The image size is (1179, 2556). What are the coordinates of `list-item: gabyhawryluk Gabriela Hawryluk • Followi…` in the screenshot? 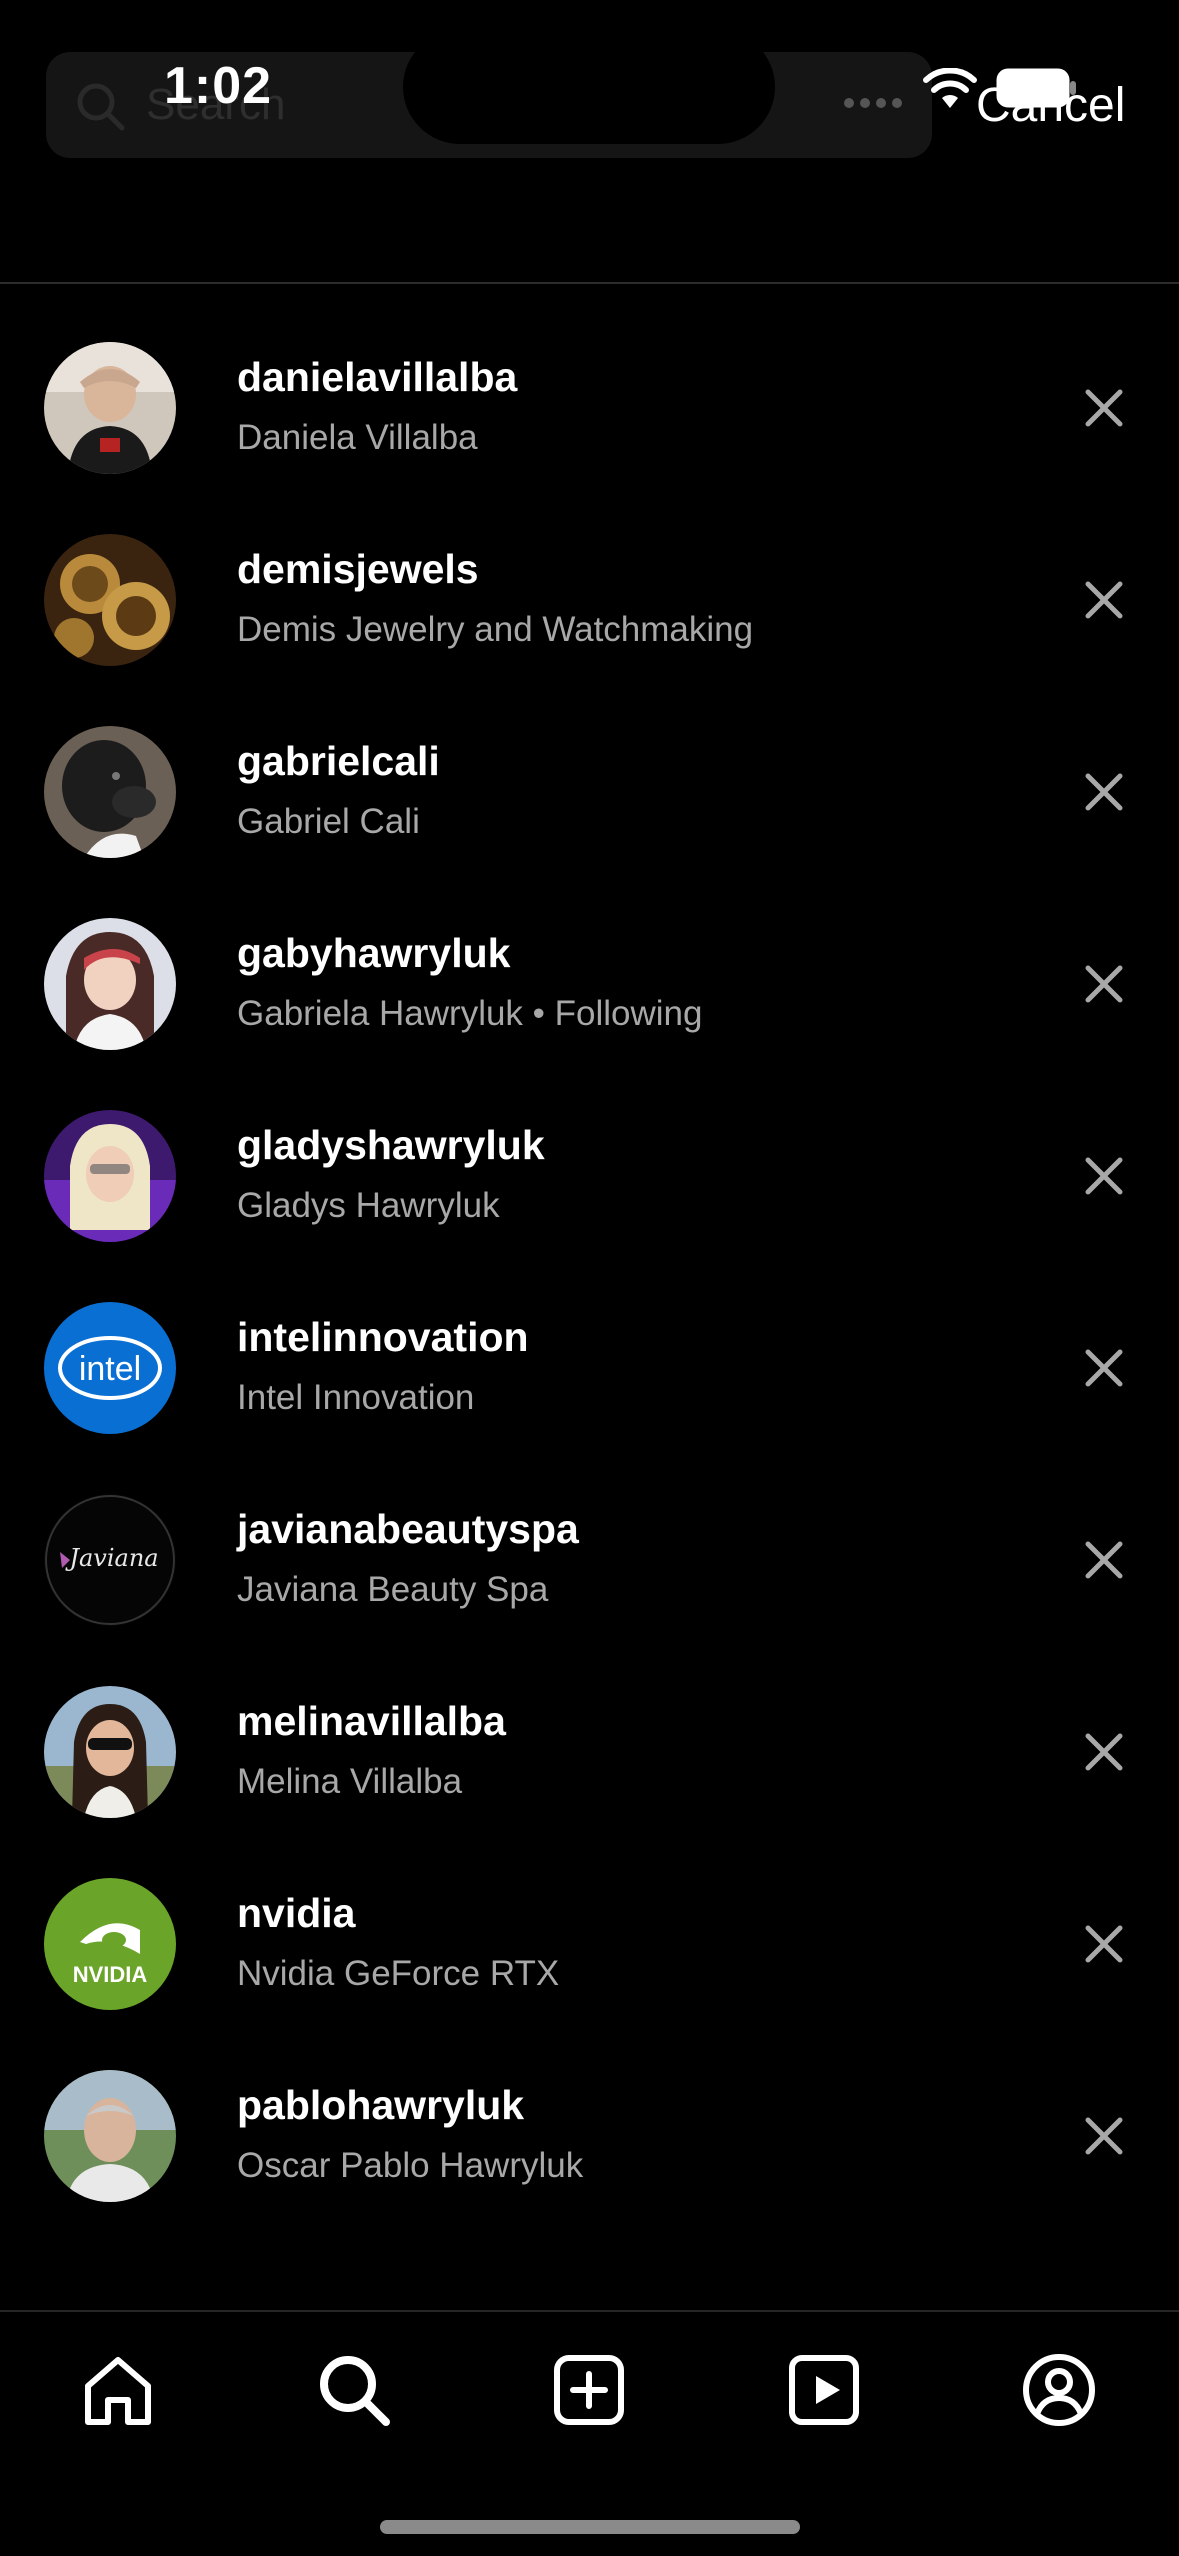 It's located at (589, 962).